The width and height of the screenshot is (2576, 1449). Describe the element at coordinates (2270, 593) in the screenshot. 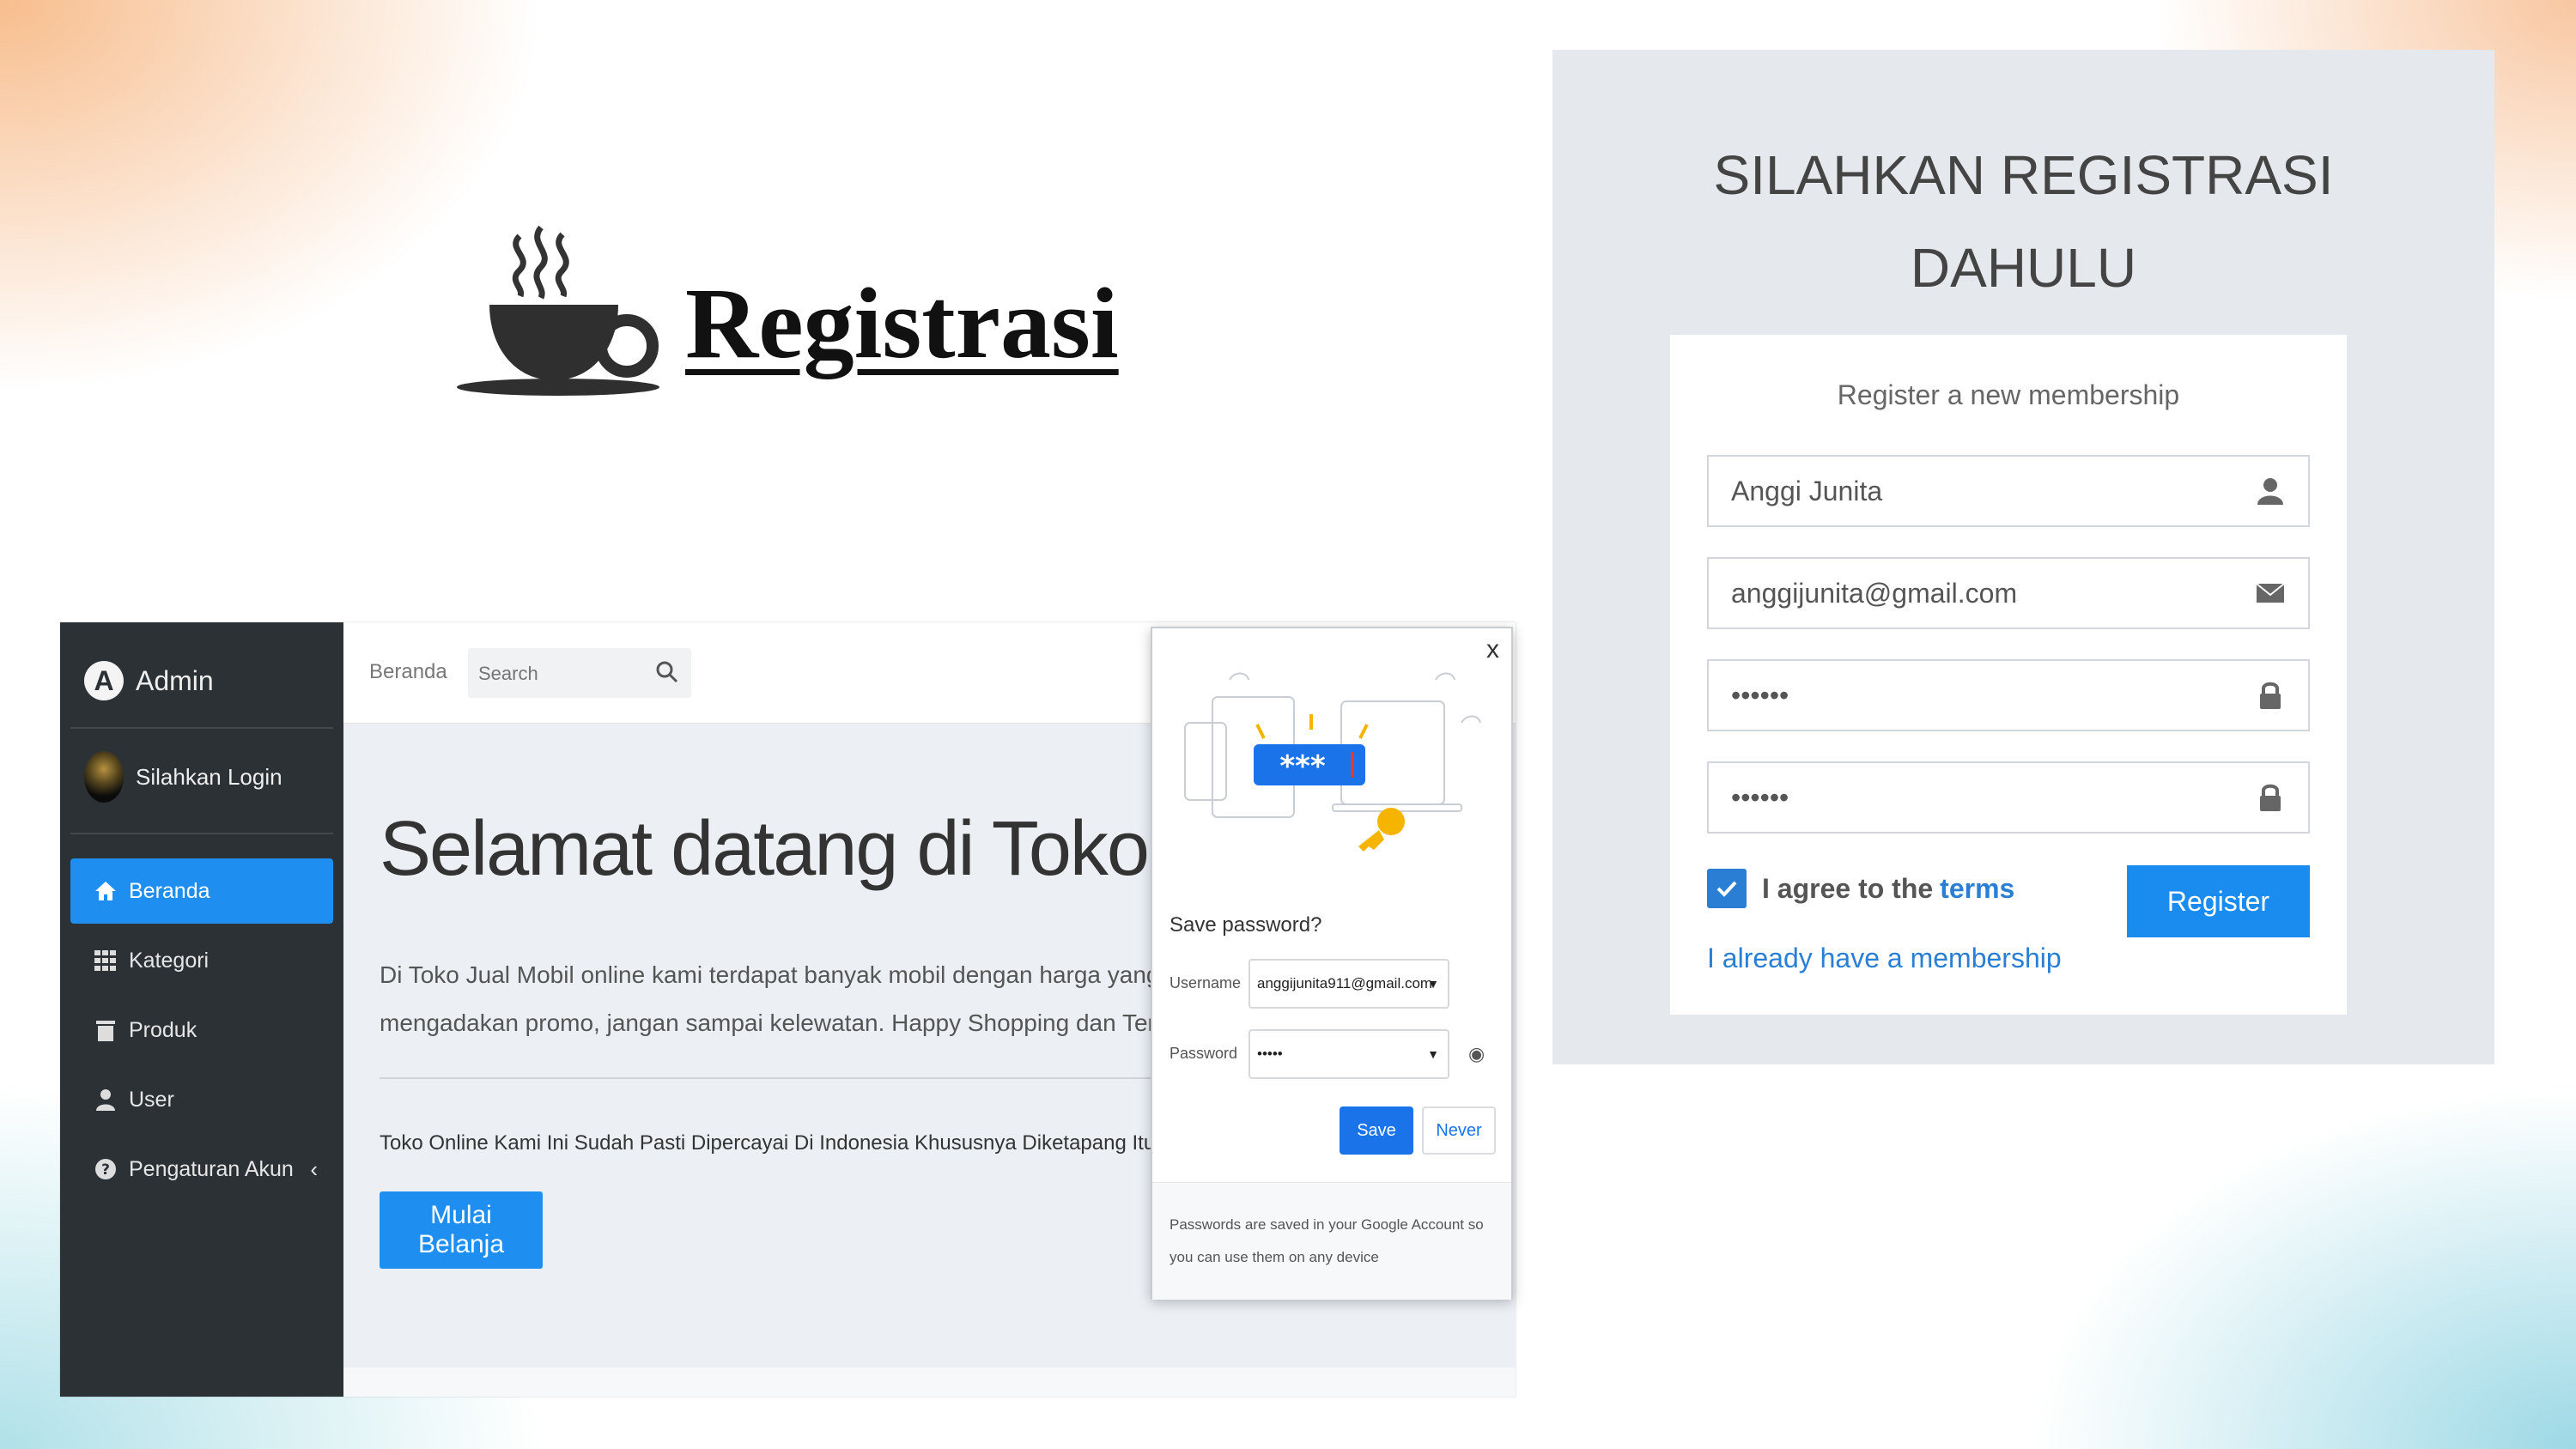

I see `envelope-icon` at that location.